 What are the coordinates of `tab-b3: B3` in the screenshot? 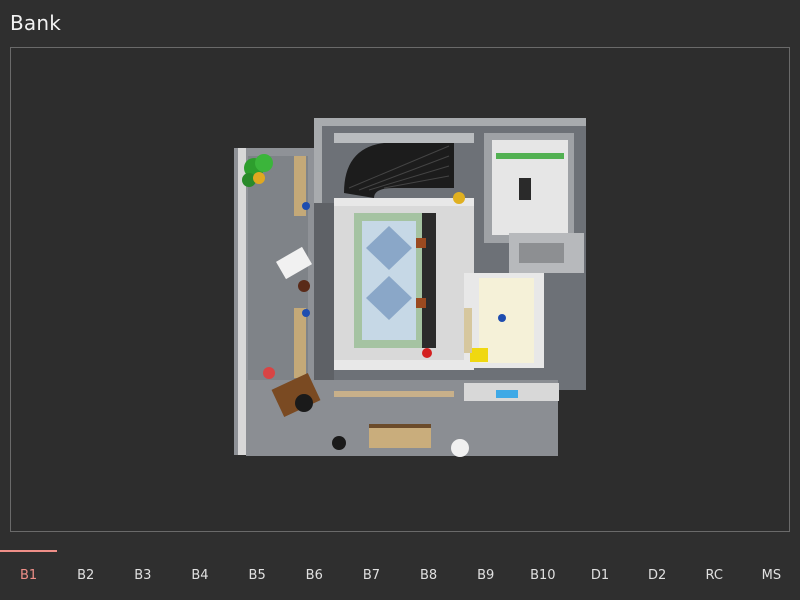 It's located at (142, 575).